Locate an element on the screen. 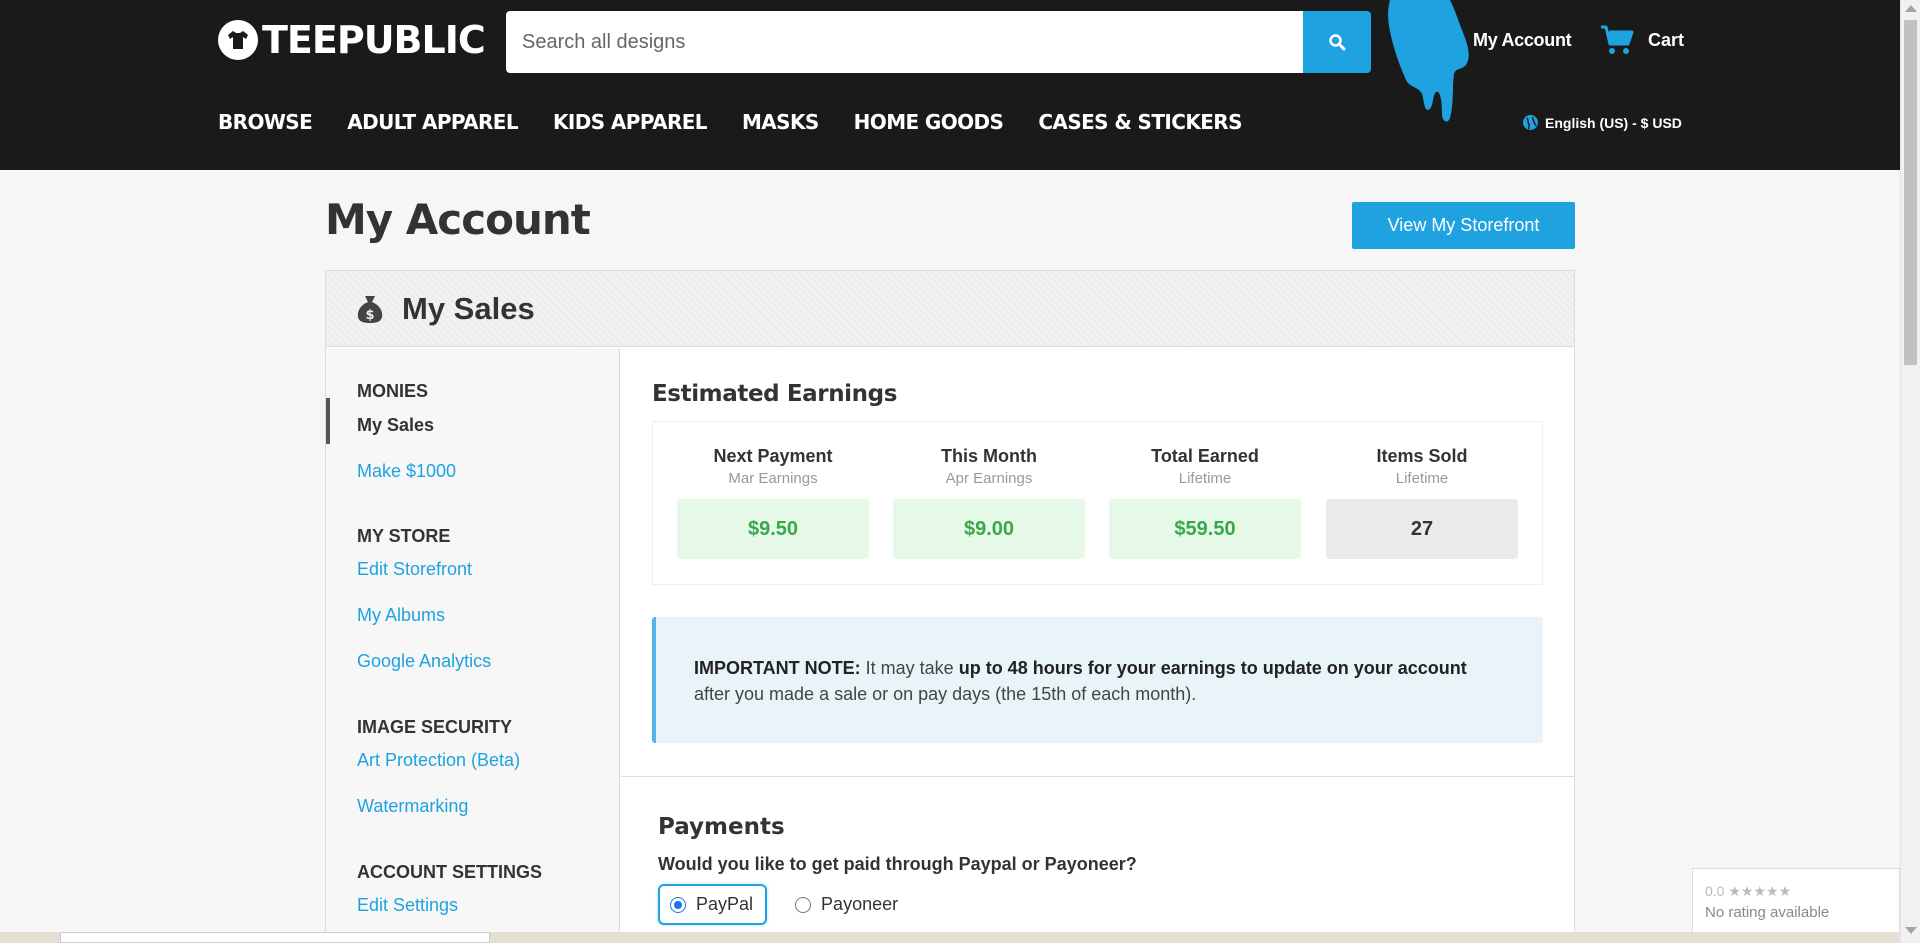 Image resolution: width=1920 pixels, height=943 pixels. scroll-down-arrow-icon is located at coordinates (1911, 930).